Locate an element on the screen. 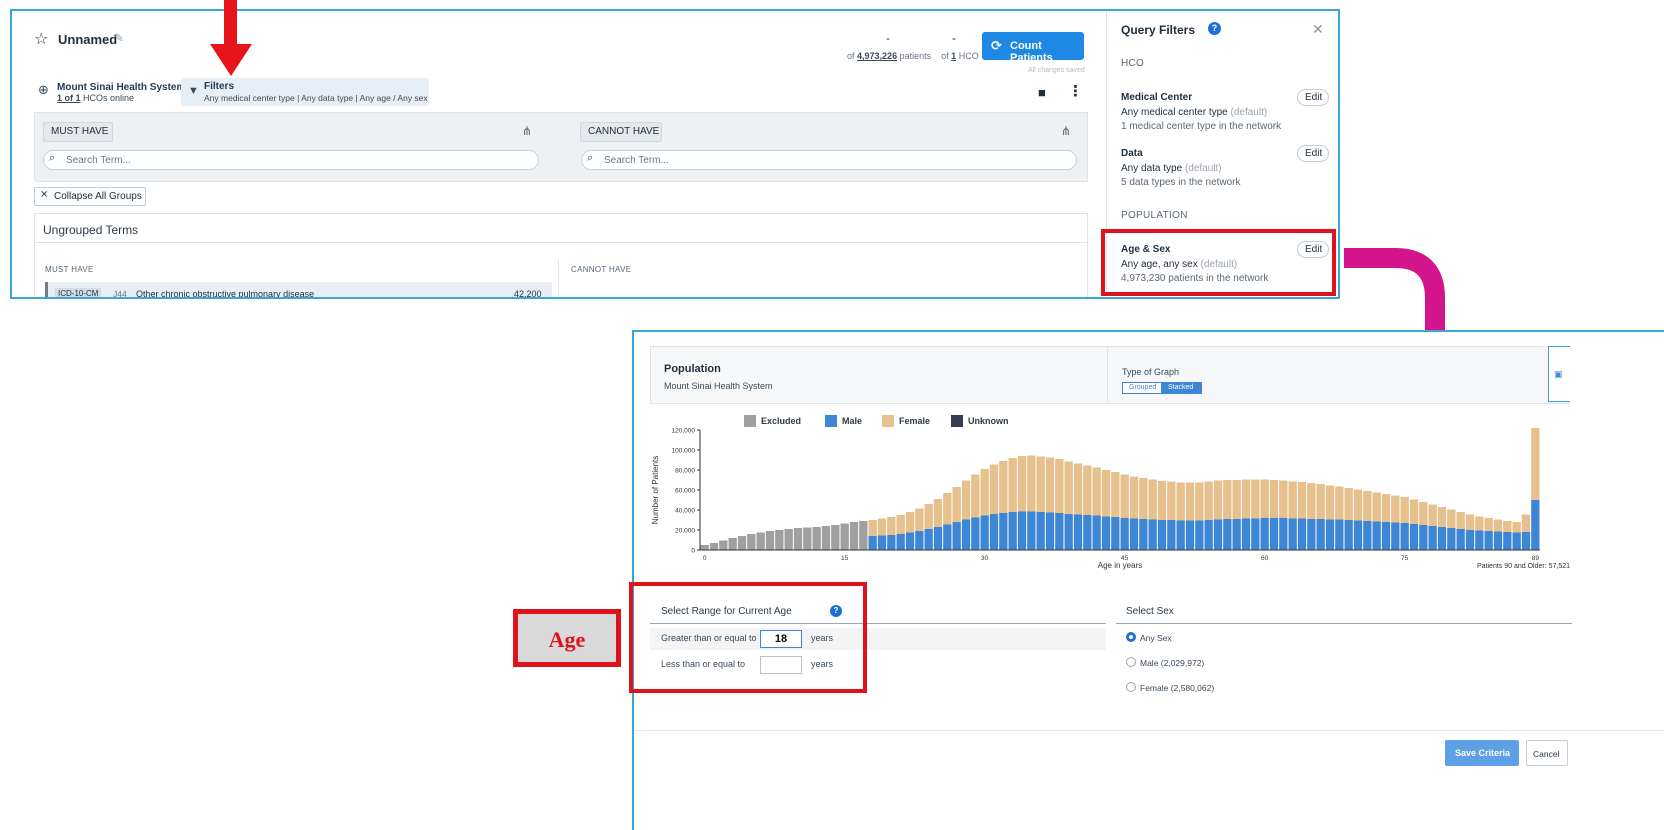 The width and height of the screenshot is (1664, 830). cannot-have-search-input is located at coordinates (829, 160).